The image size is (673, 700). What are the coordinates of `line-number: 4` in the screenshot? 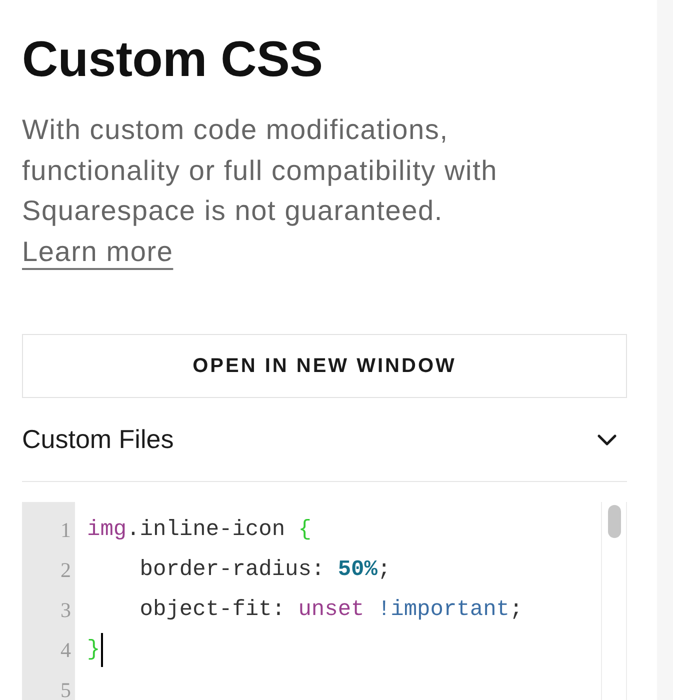 It's located at (66, 650).